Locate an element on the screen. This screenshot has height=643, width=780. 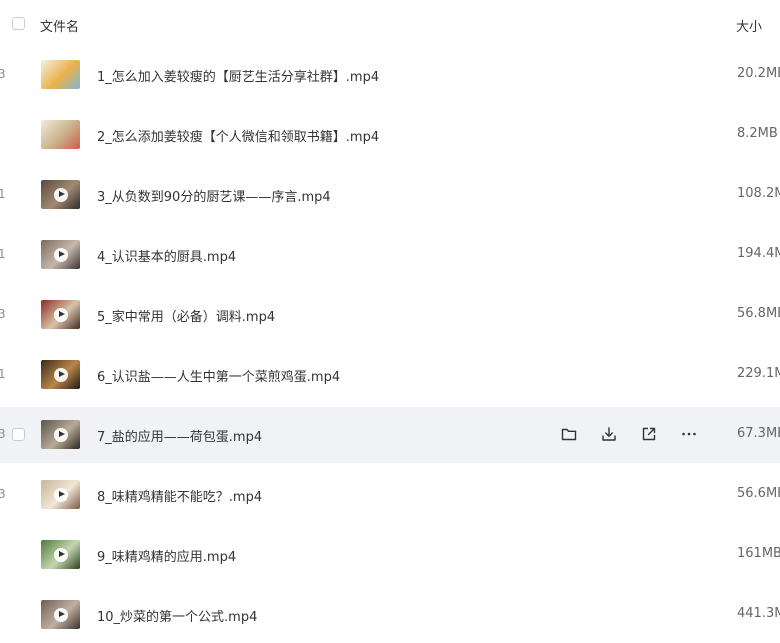
file-size: 56.8MB is located at coordinates (758, 313).